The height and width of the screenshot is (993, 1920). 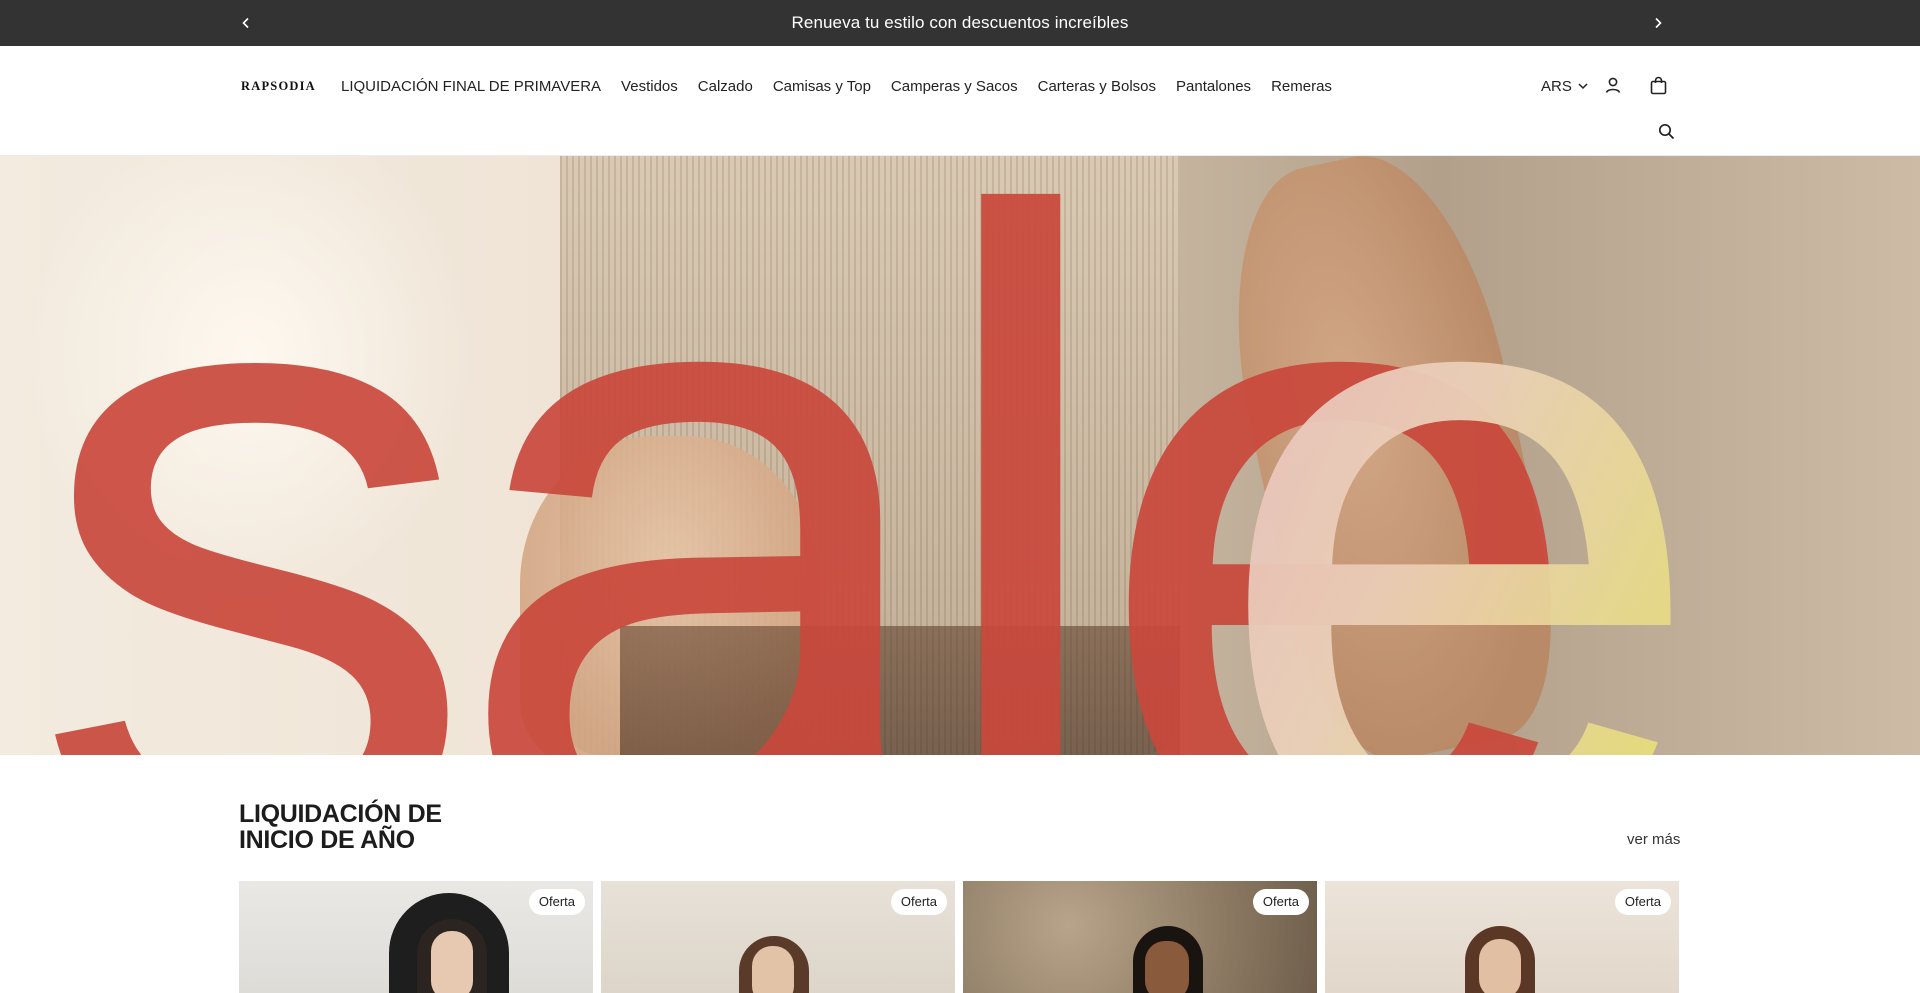 I want to click on cart-button, so click(x=1658, y=85).